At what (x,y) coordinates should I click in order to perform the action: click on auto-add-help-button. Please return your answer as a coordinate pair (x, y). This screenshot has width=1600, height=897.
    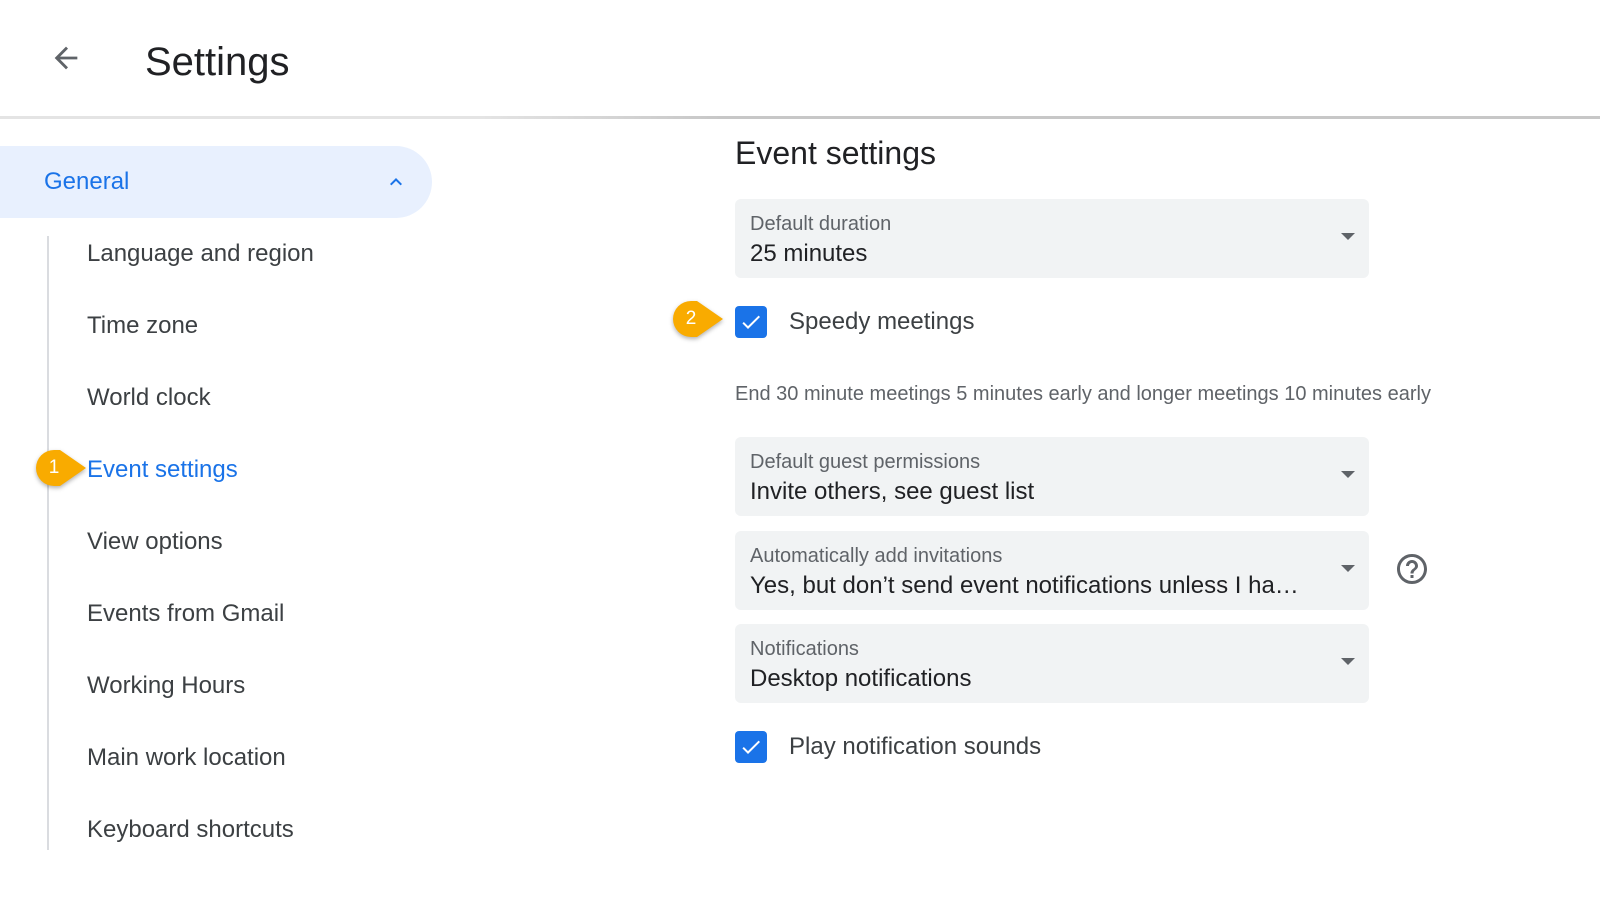
    Looking at the image, I should click on (1412, 569).